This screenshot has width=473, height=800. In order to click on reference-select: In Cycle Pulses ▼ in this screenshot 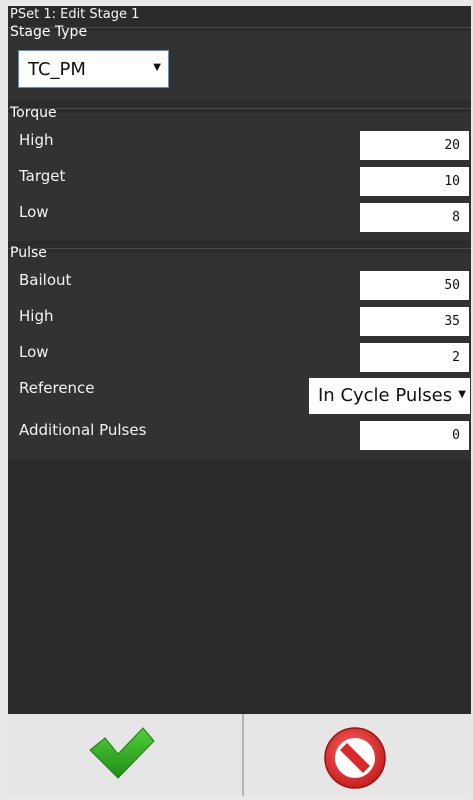, I will do `click(389, 396)`.